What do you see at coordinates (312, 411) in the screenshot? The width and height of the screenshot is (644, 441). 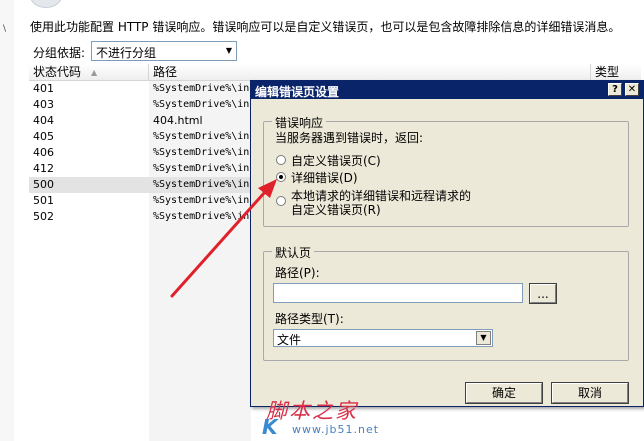 I see `watermark-text: 脚本之家` at bounding box center [312, 411].